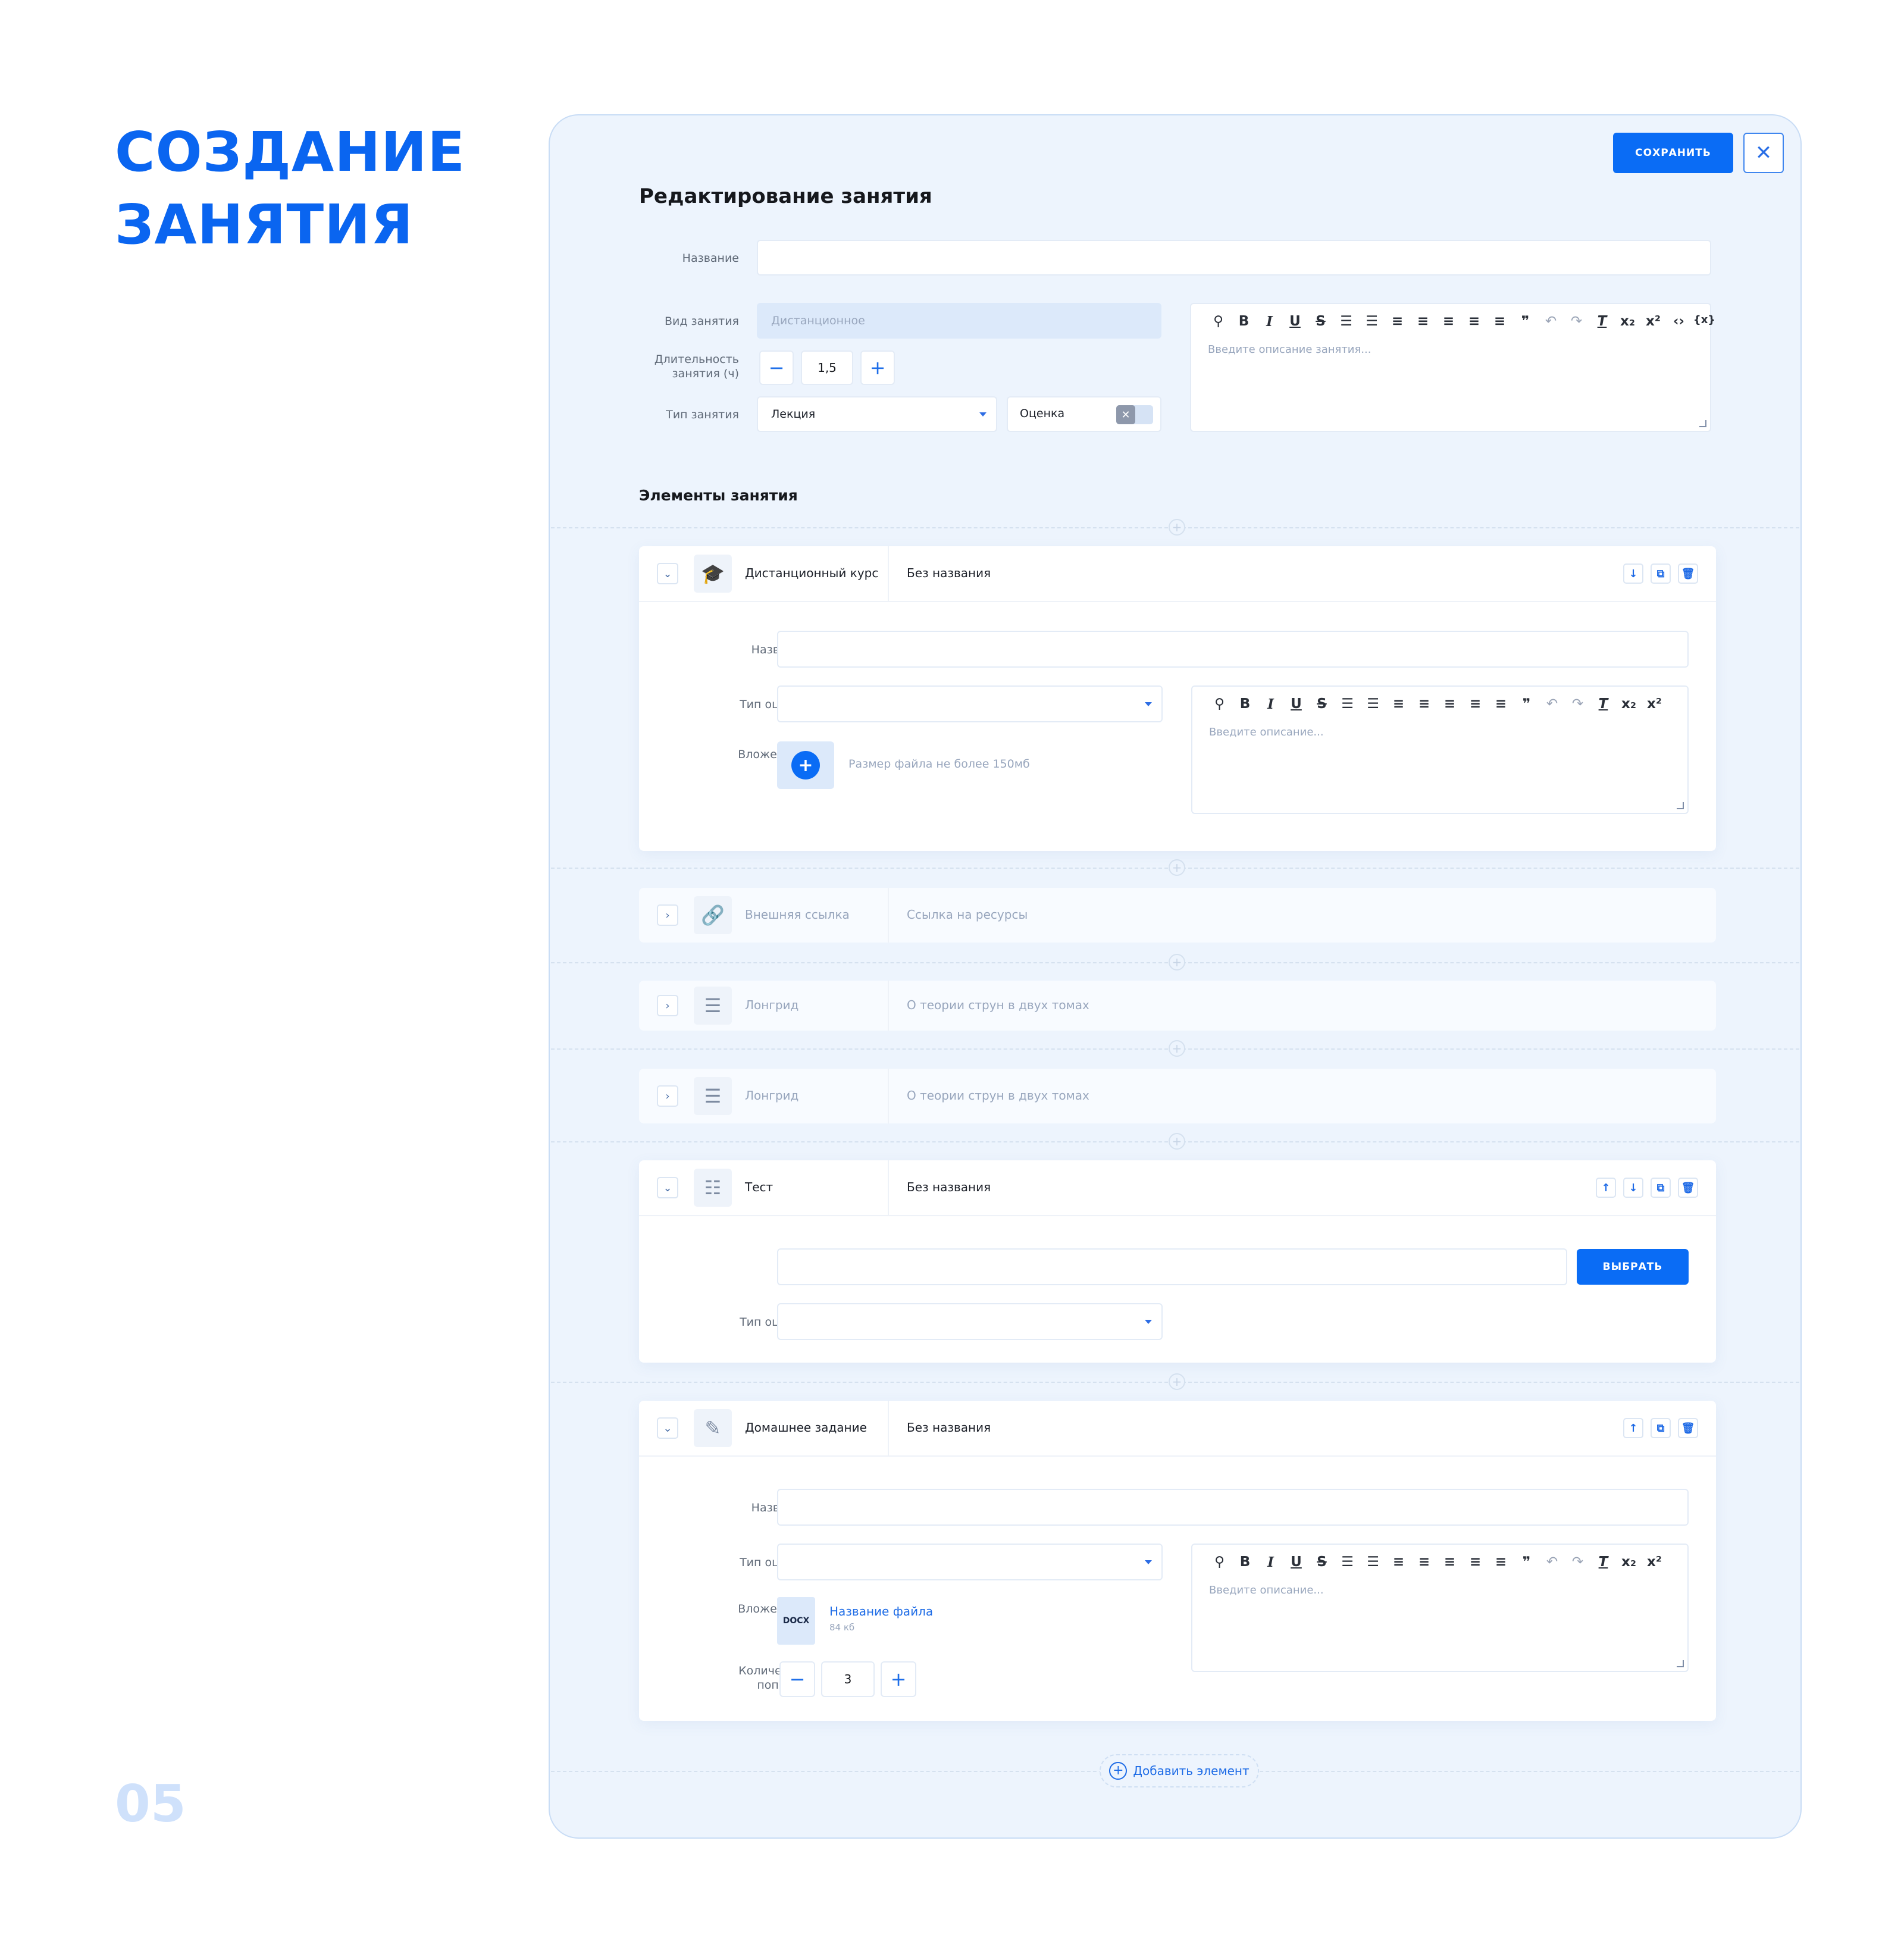  Describe the element at coordinates (848, 1679) in the screenshot. I see `attempts-value: 3` at that location.